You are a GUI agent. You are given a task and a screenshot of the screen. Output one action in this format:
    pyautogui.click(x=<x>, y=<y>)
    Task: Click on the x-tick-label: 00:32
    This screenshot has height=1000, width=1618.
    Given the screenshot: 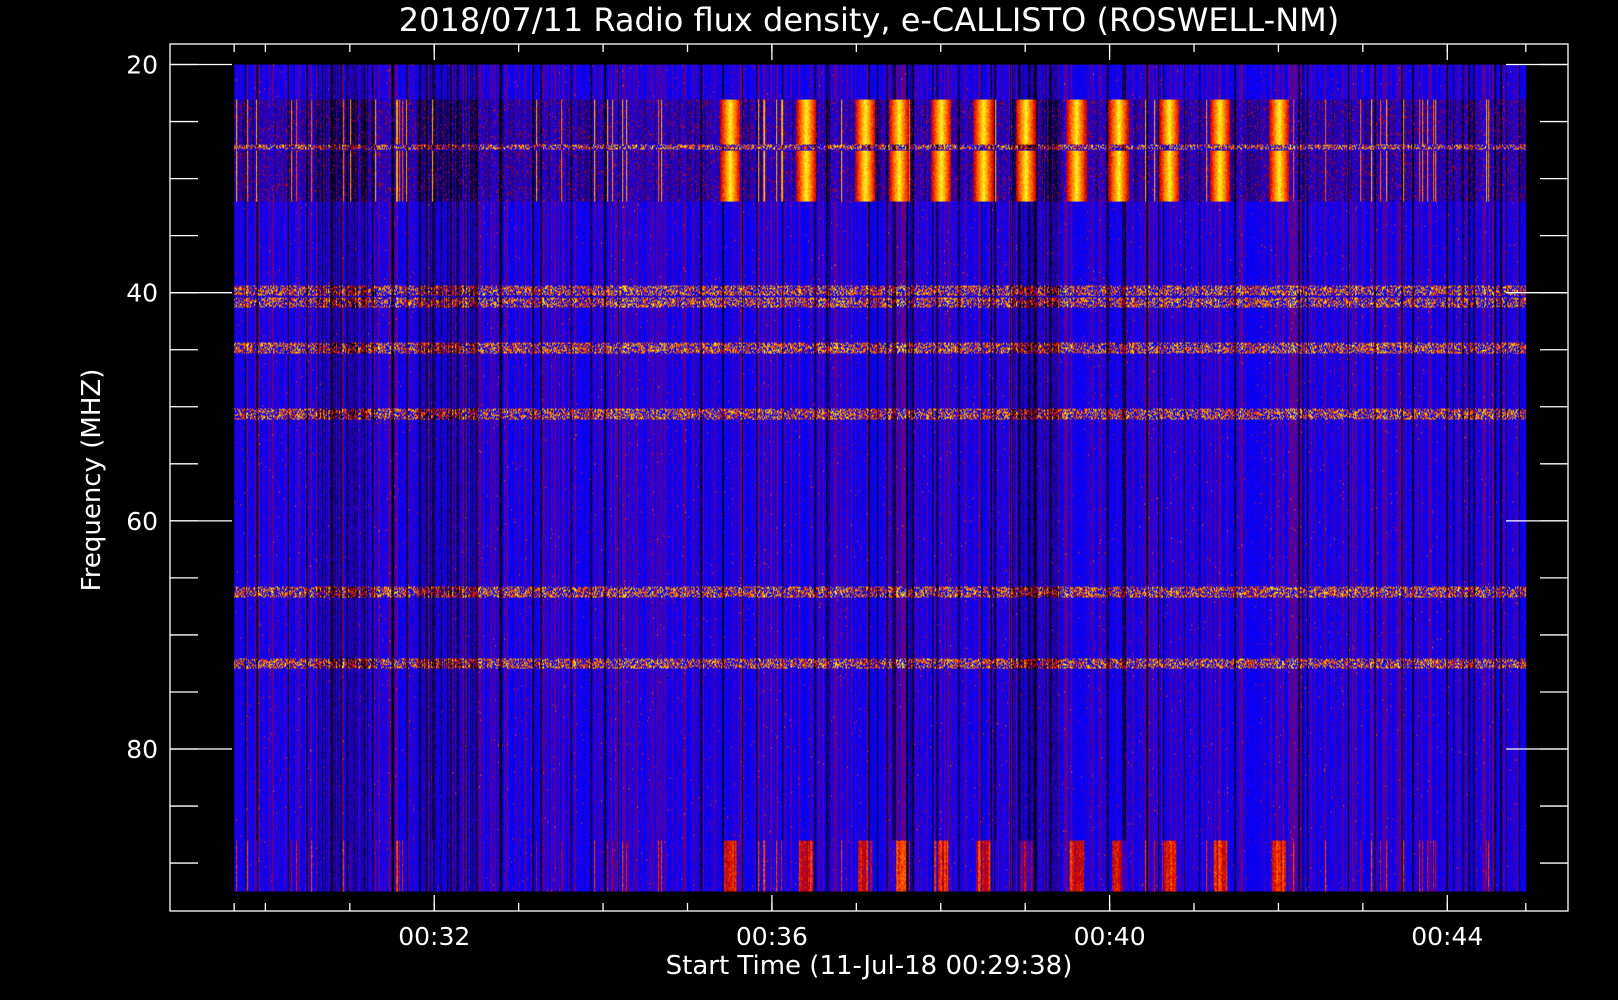 What is the action you would take?
    pyautogui.click(x=434, y=936)
    